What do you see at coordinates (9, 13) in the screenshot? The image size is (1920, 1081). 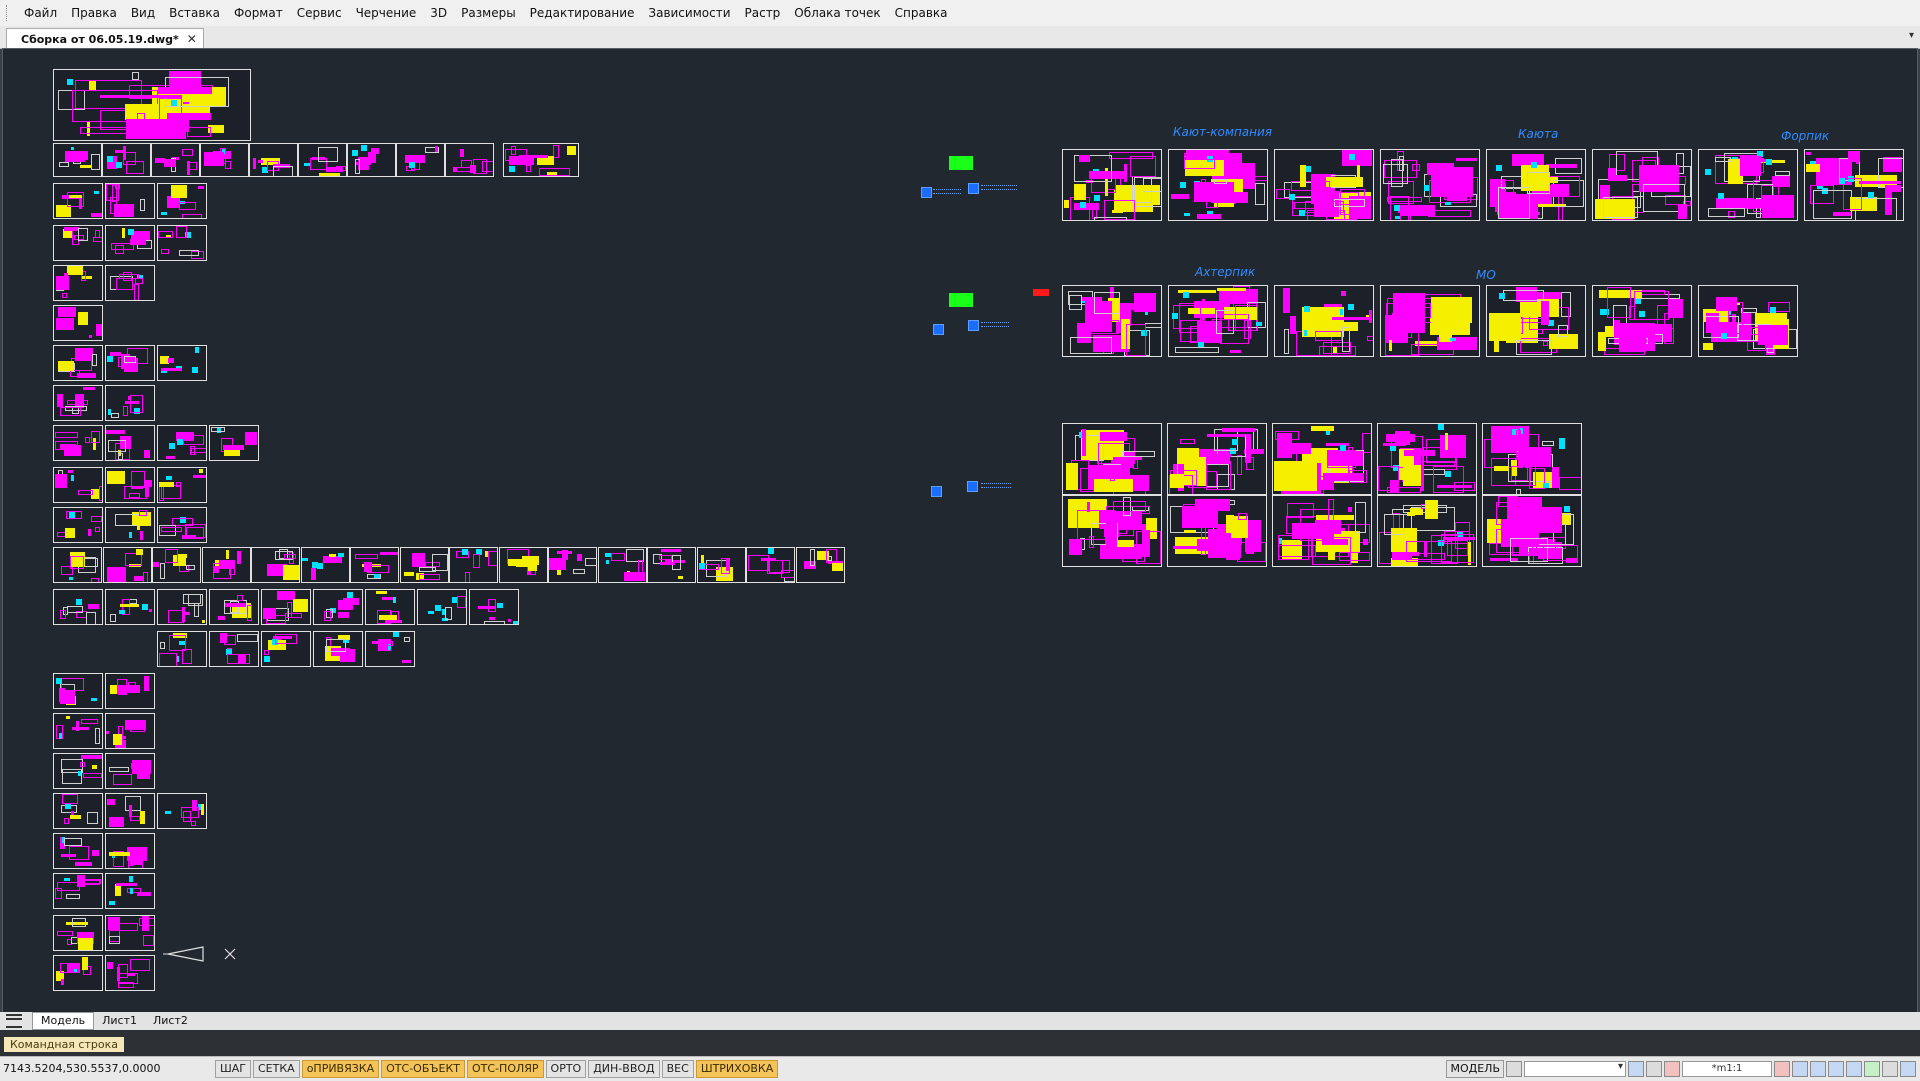 I see `menu-grip` at bounding box center [9, 13].